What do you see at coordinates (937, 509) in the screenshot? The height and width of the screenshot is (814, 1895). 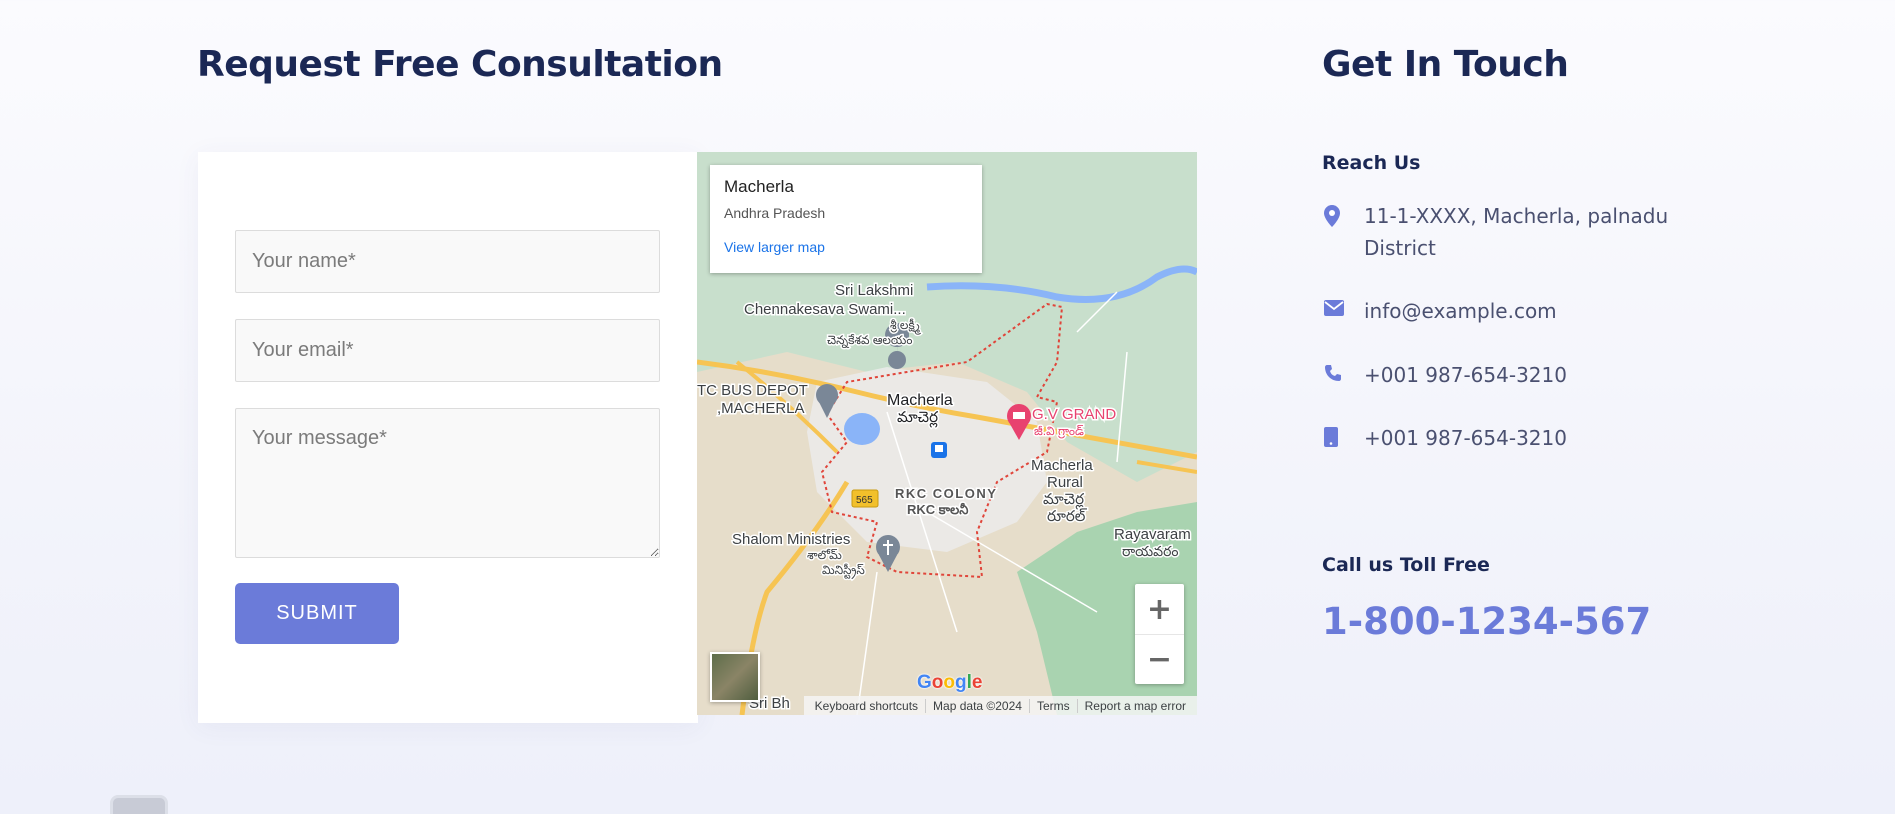 I see `label-rkc-colony-te: RKC కాలనీ` at bounding box center [937, 509].